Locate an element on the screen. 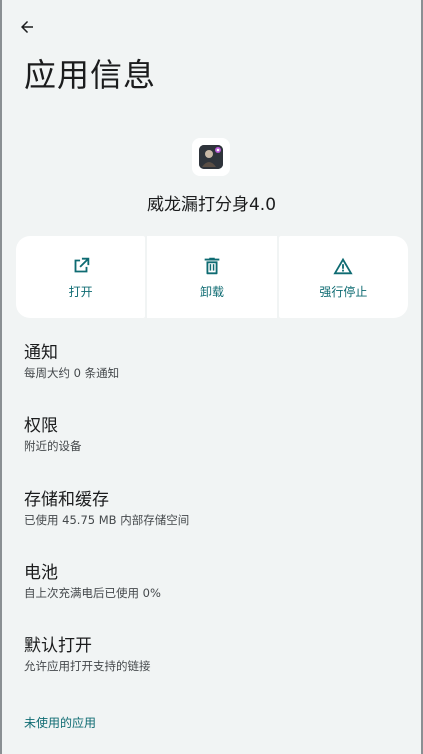 The image size is (423, 754). pref-summary: 自上次充满电后已使用 0% is located at coordinates (92, 593).